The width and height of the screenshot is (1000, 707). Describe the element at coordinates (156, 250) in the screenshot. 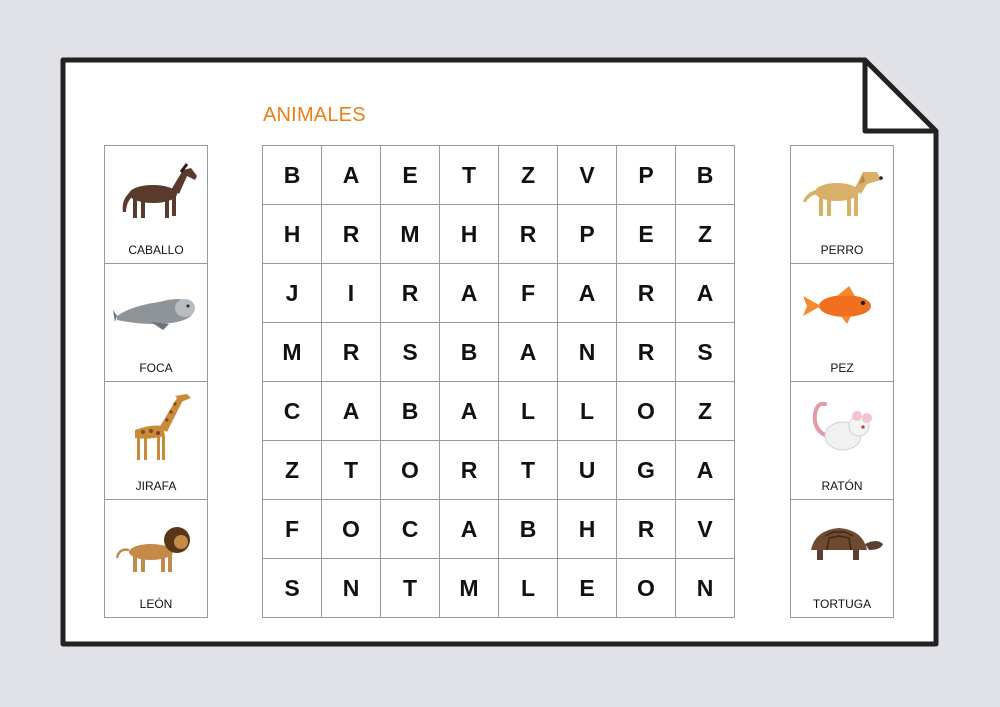

I see `animal-label: CABALLO` at that location.